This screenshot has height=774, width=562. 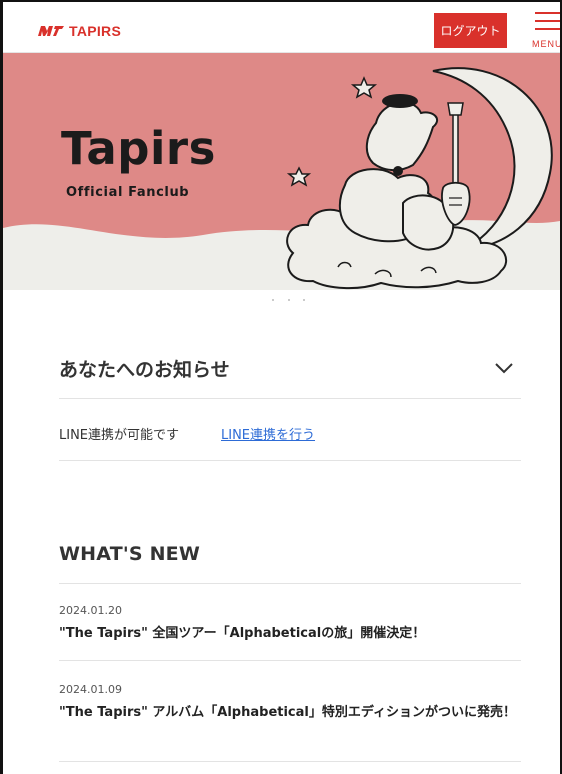 I want to click on tapir-logo-icon, so click(x=51, y=31).